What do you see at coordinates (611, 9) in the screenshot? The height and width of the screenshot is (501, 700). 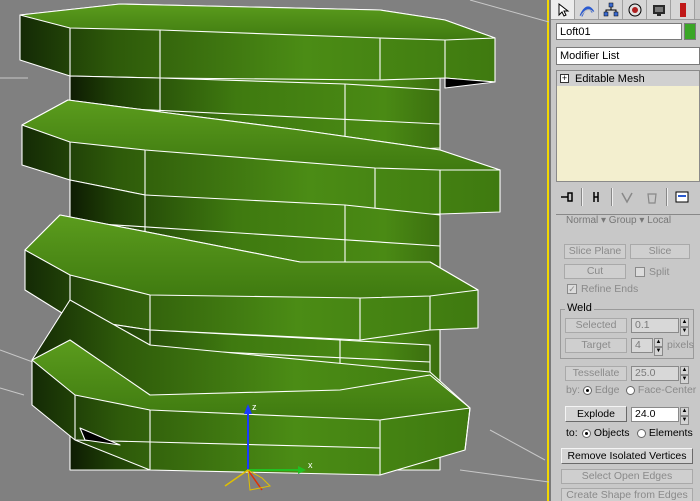 I see `hierarchy-icon` at bounding box center [611, 9].